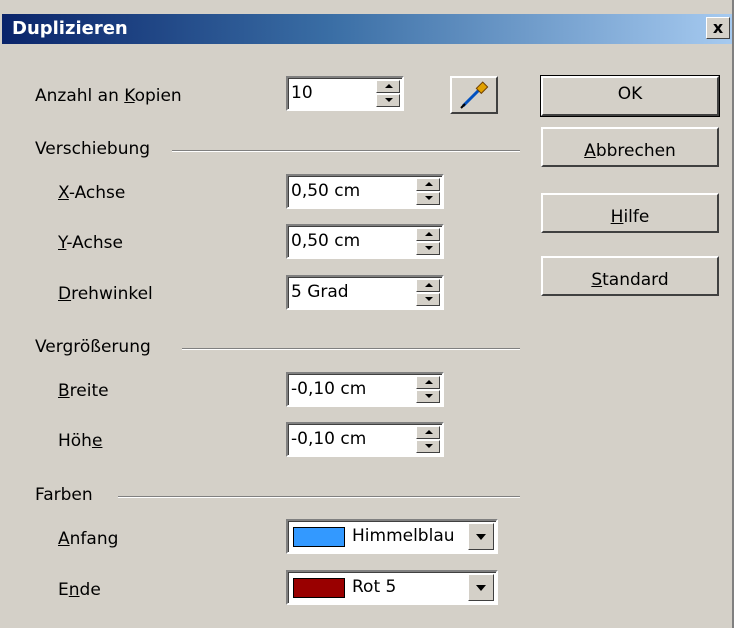 This screenshot has width=734, height=628. Describe the element at coordinates (319, 537) in the screenshot. I see `start-color-swatch` at that location.